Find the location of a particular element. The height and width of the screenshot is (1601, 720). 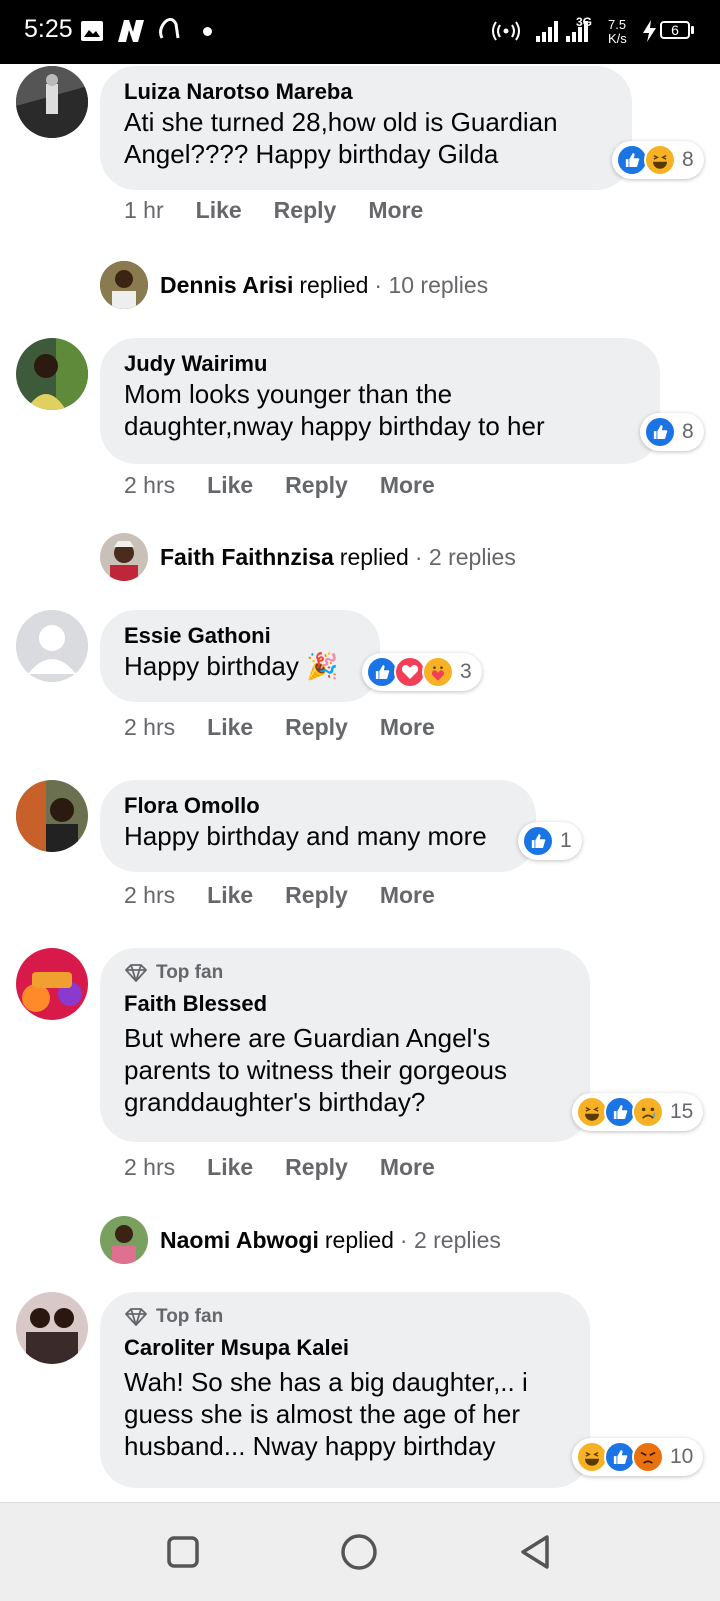

reactions-summary: 3 is located at coordinates (422, 672).